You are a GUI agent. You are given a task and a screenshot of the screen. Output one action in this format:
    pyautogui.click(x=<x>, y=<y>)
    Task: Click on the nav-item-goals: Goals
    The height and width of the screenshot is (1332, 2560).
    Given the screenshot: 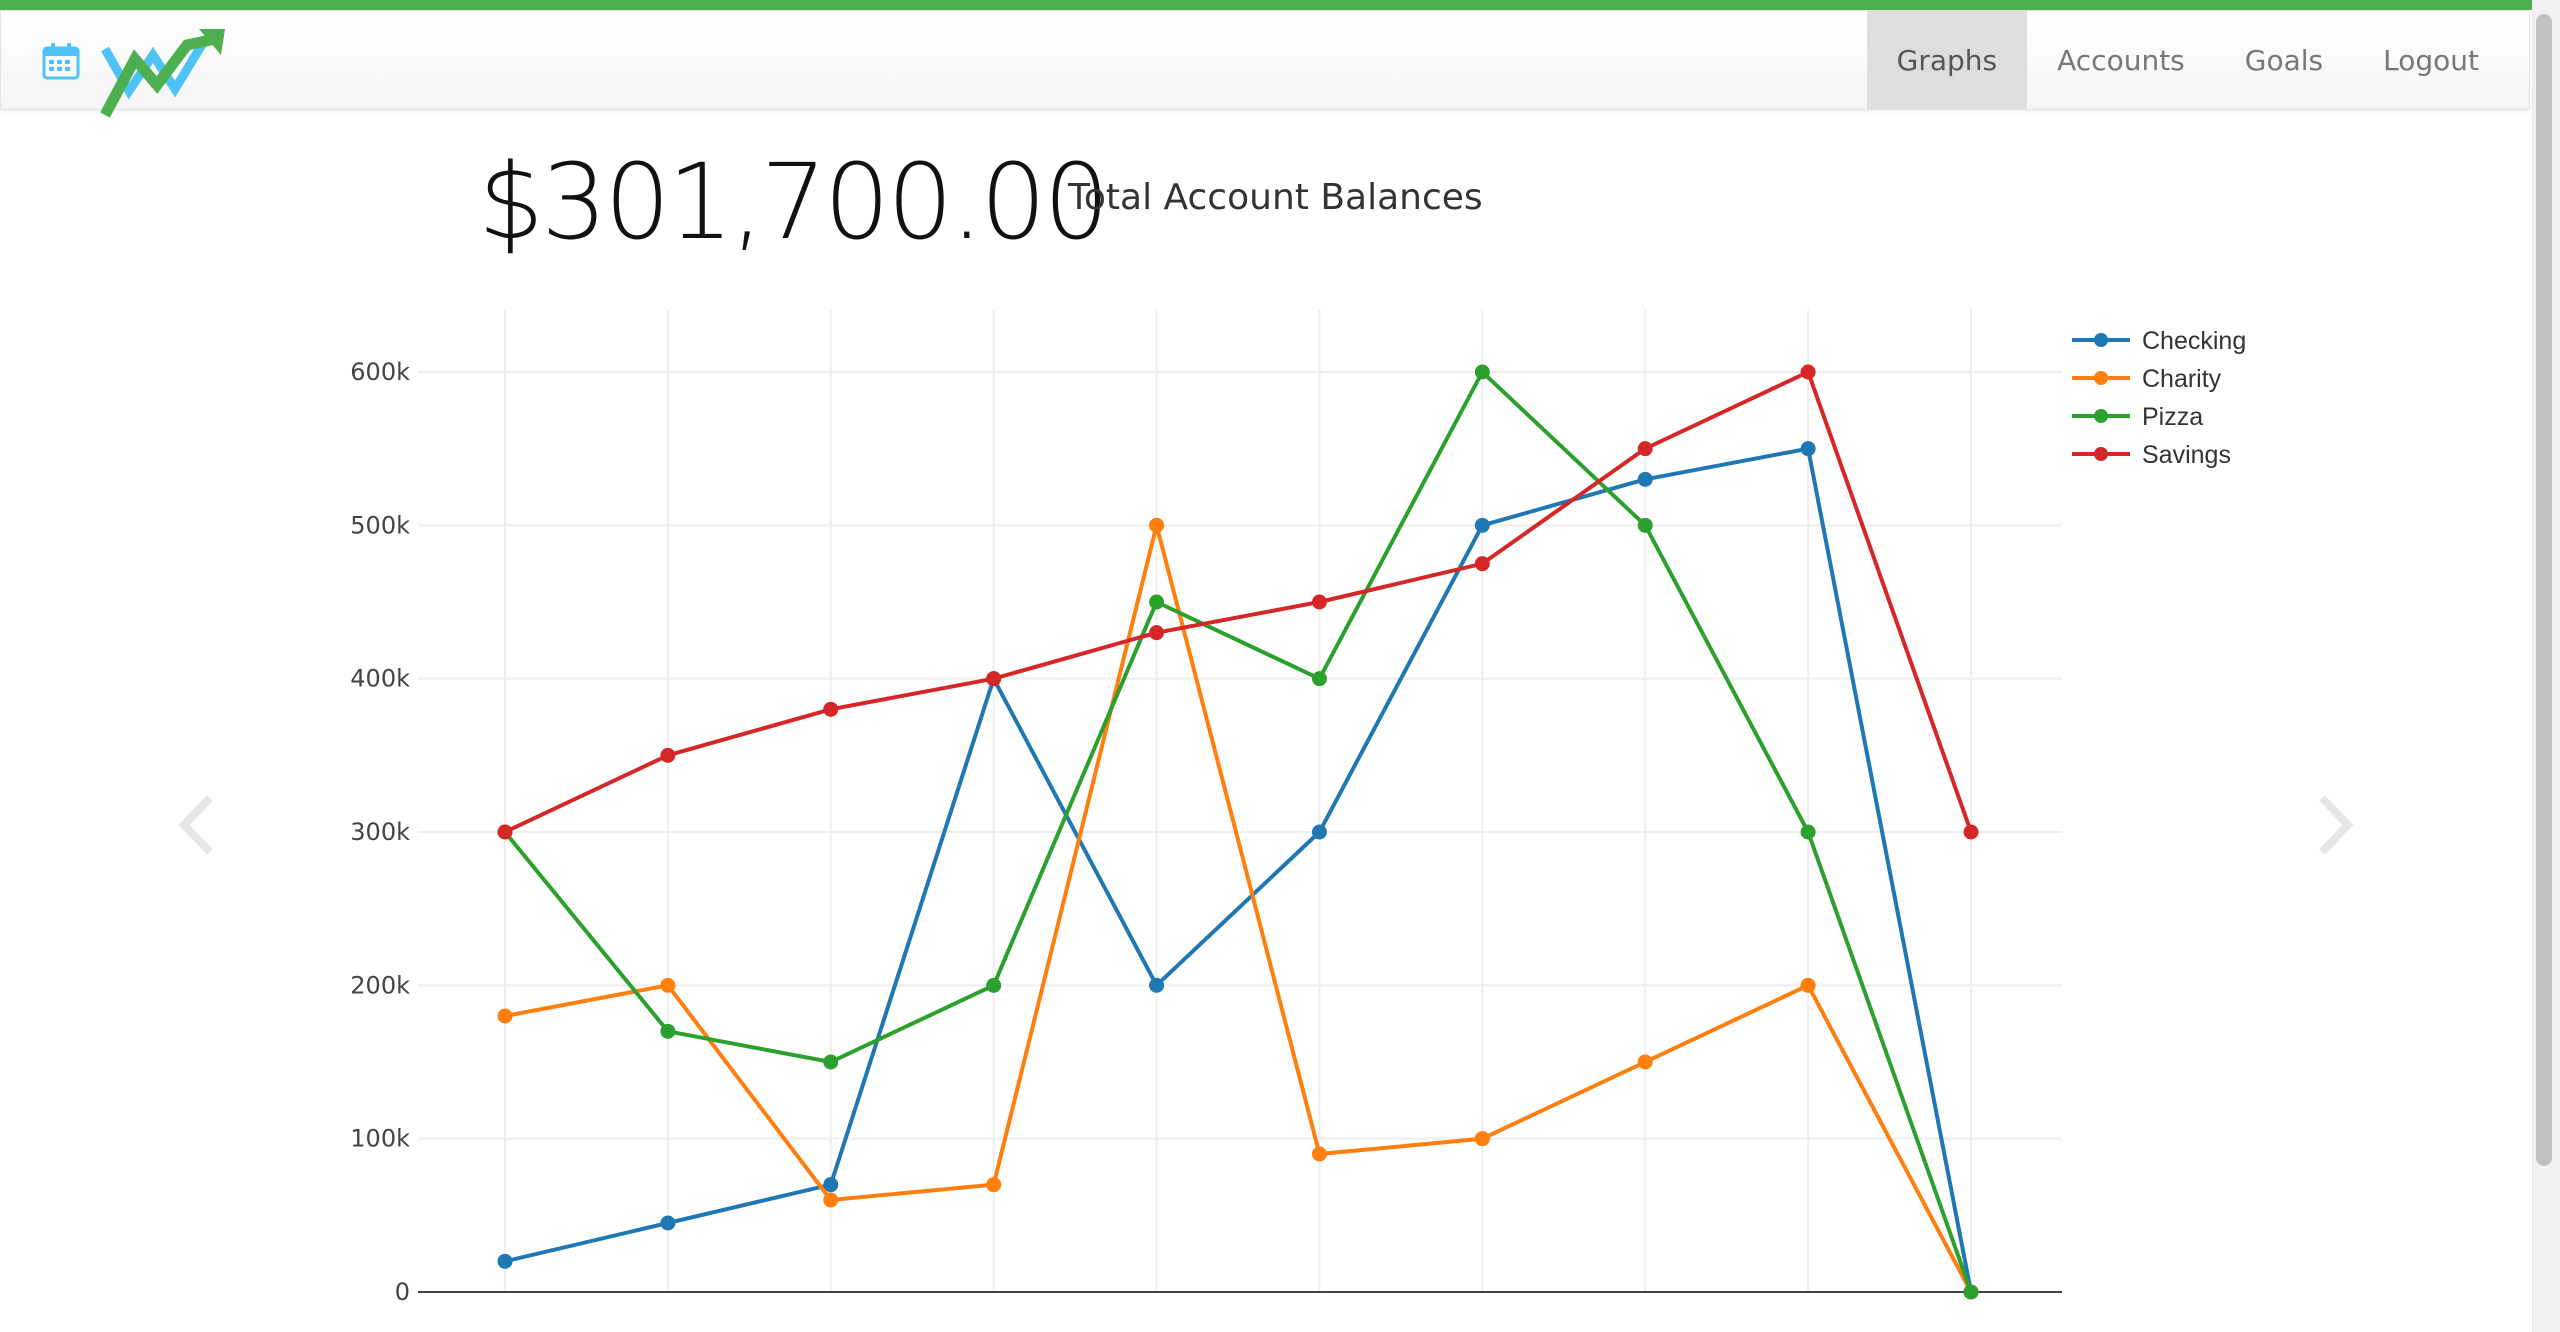 What is the action you would take?
    pyautogui.click(x=2284, y=60)
    